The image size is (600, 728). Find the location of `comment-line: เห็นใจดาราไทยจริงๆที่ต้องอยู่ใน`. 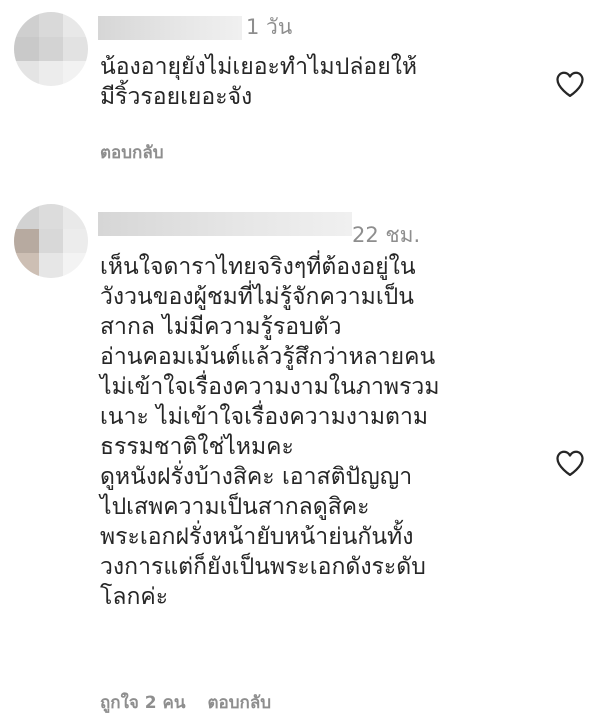

comment-line: เห็นใจดาราไทยจริงๆที่ต้องอยู่ใน is located at coordinates (258, 267).